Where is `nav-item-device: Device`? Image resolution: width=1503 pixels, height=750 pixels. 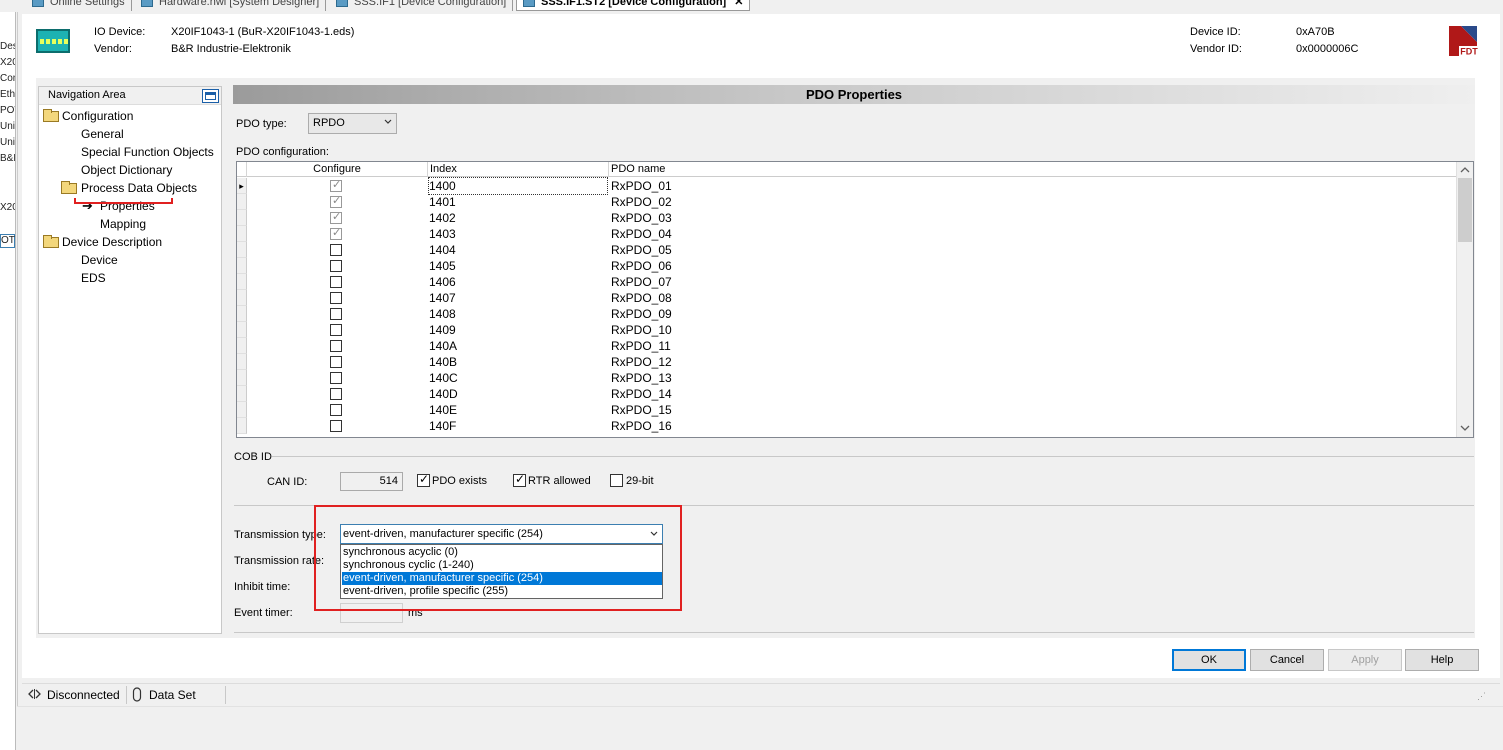 nav-item-device: Device is located at coordinates (99, 260).